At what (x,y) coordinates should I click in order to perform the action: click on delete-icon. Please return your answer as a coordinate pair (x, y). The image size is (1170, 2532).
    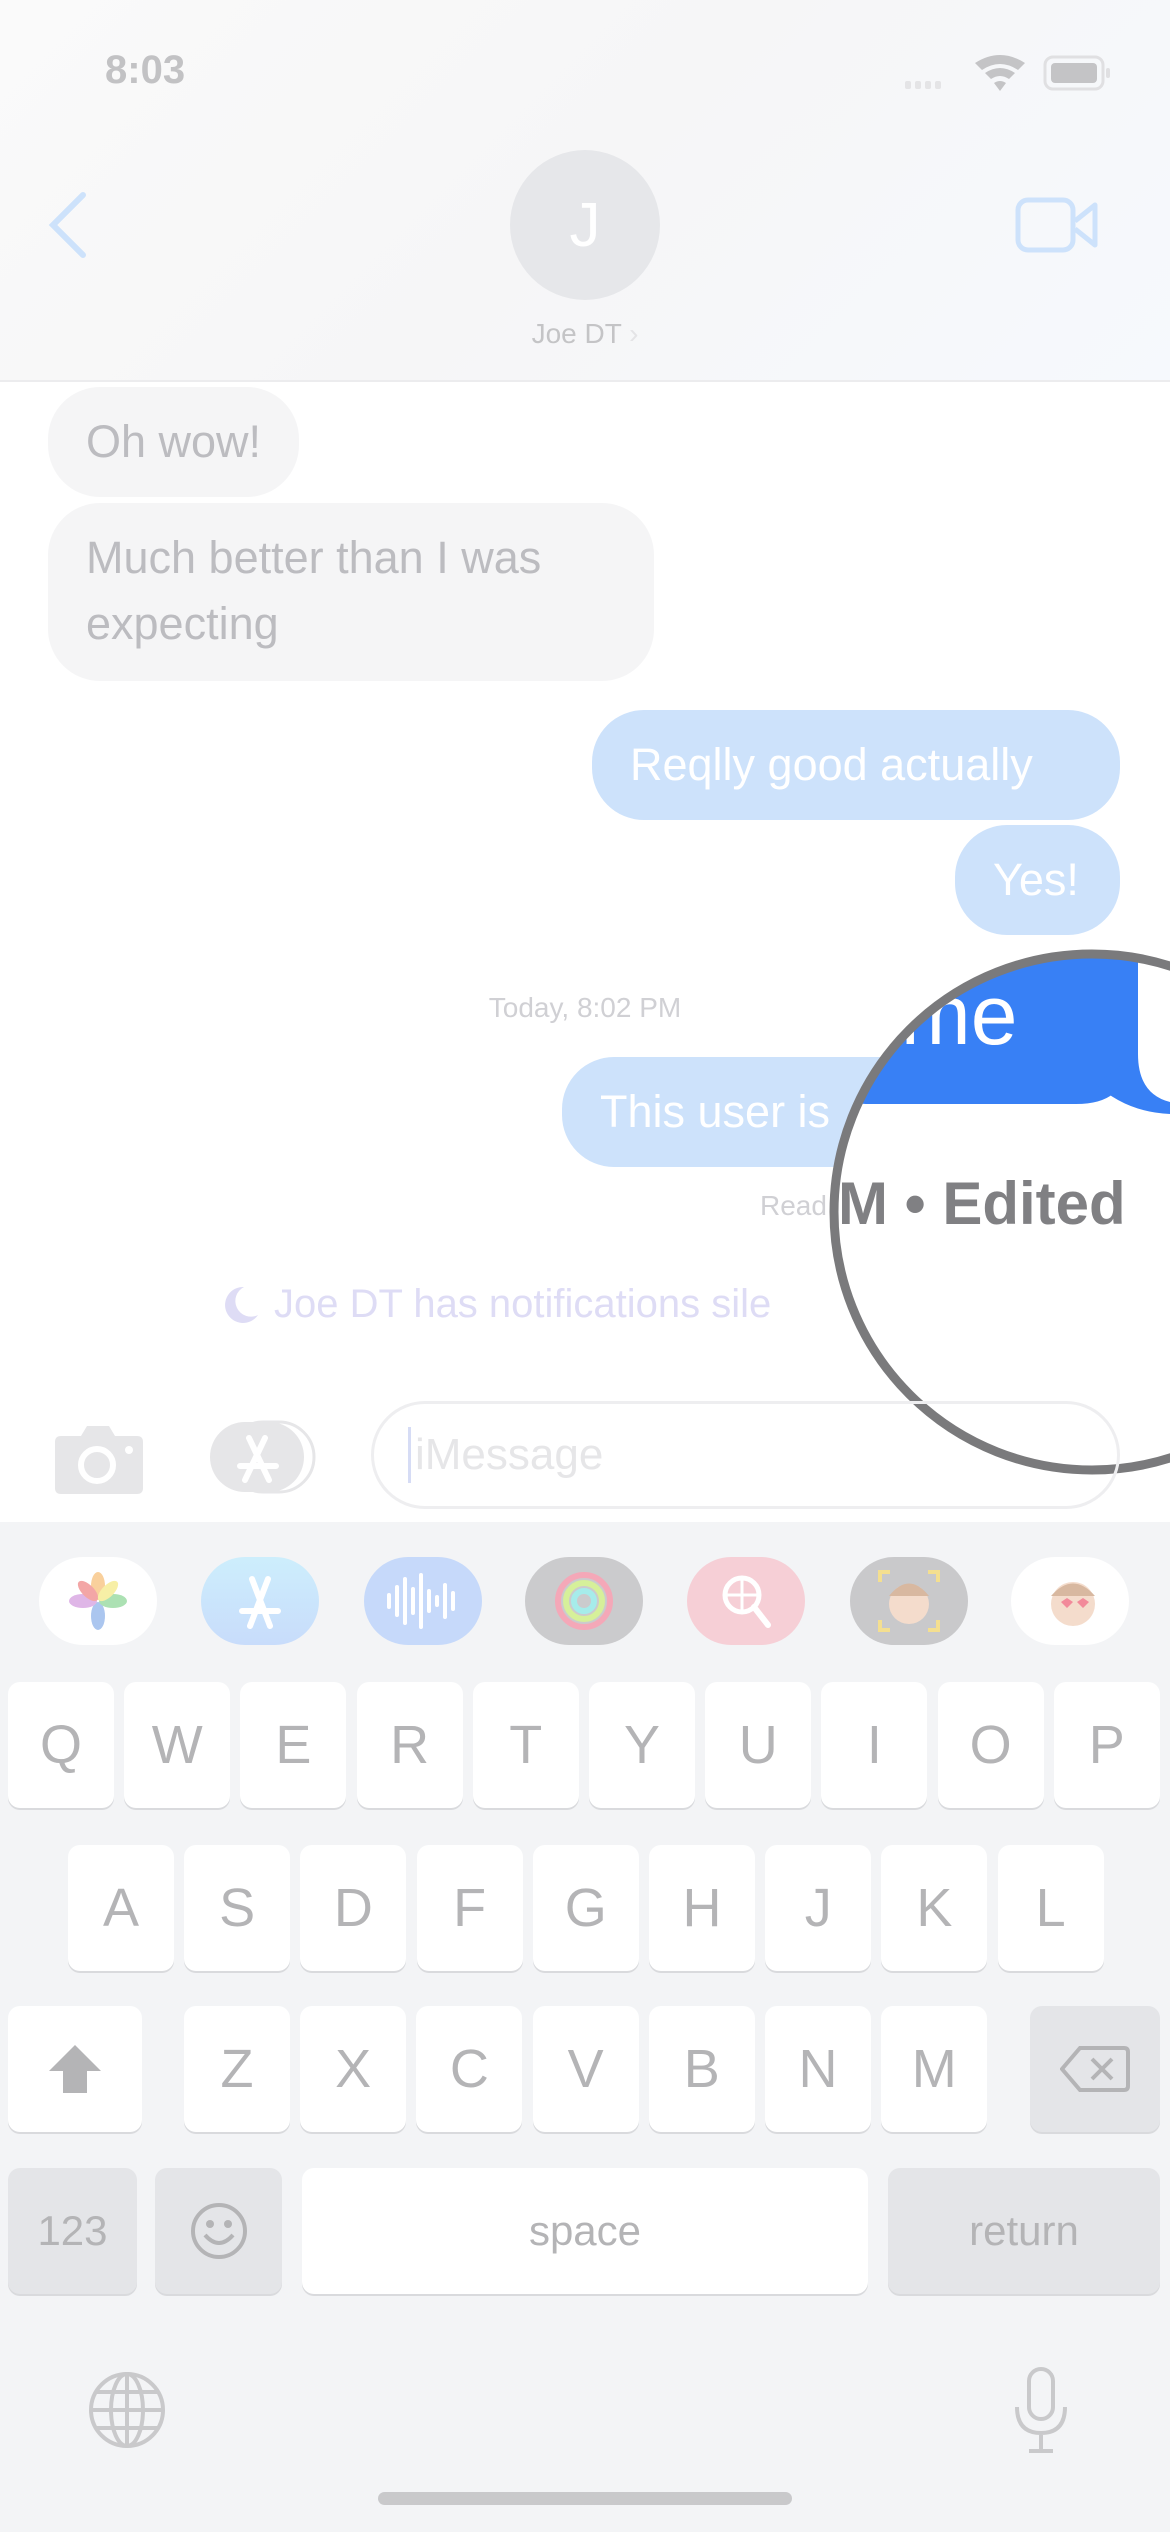
    Looking at the image, I should click on (1095, 2069).